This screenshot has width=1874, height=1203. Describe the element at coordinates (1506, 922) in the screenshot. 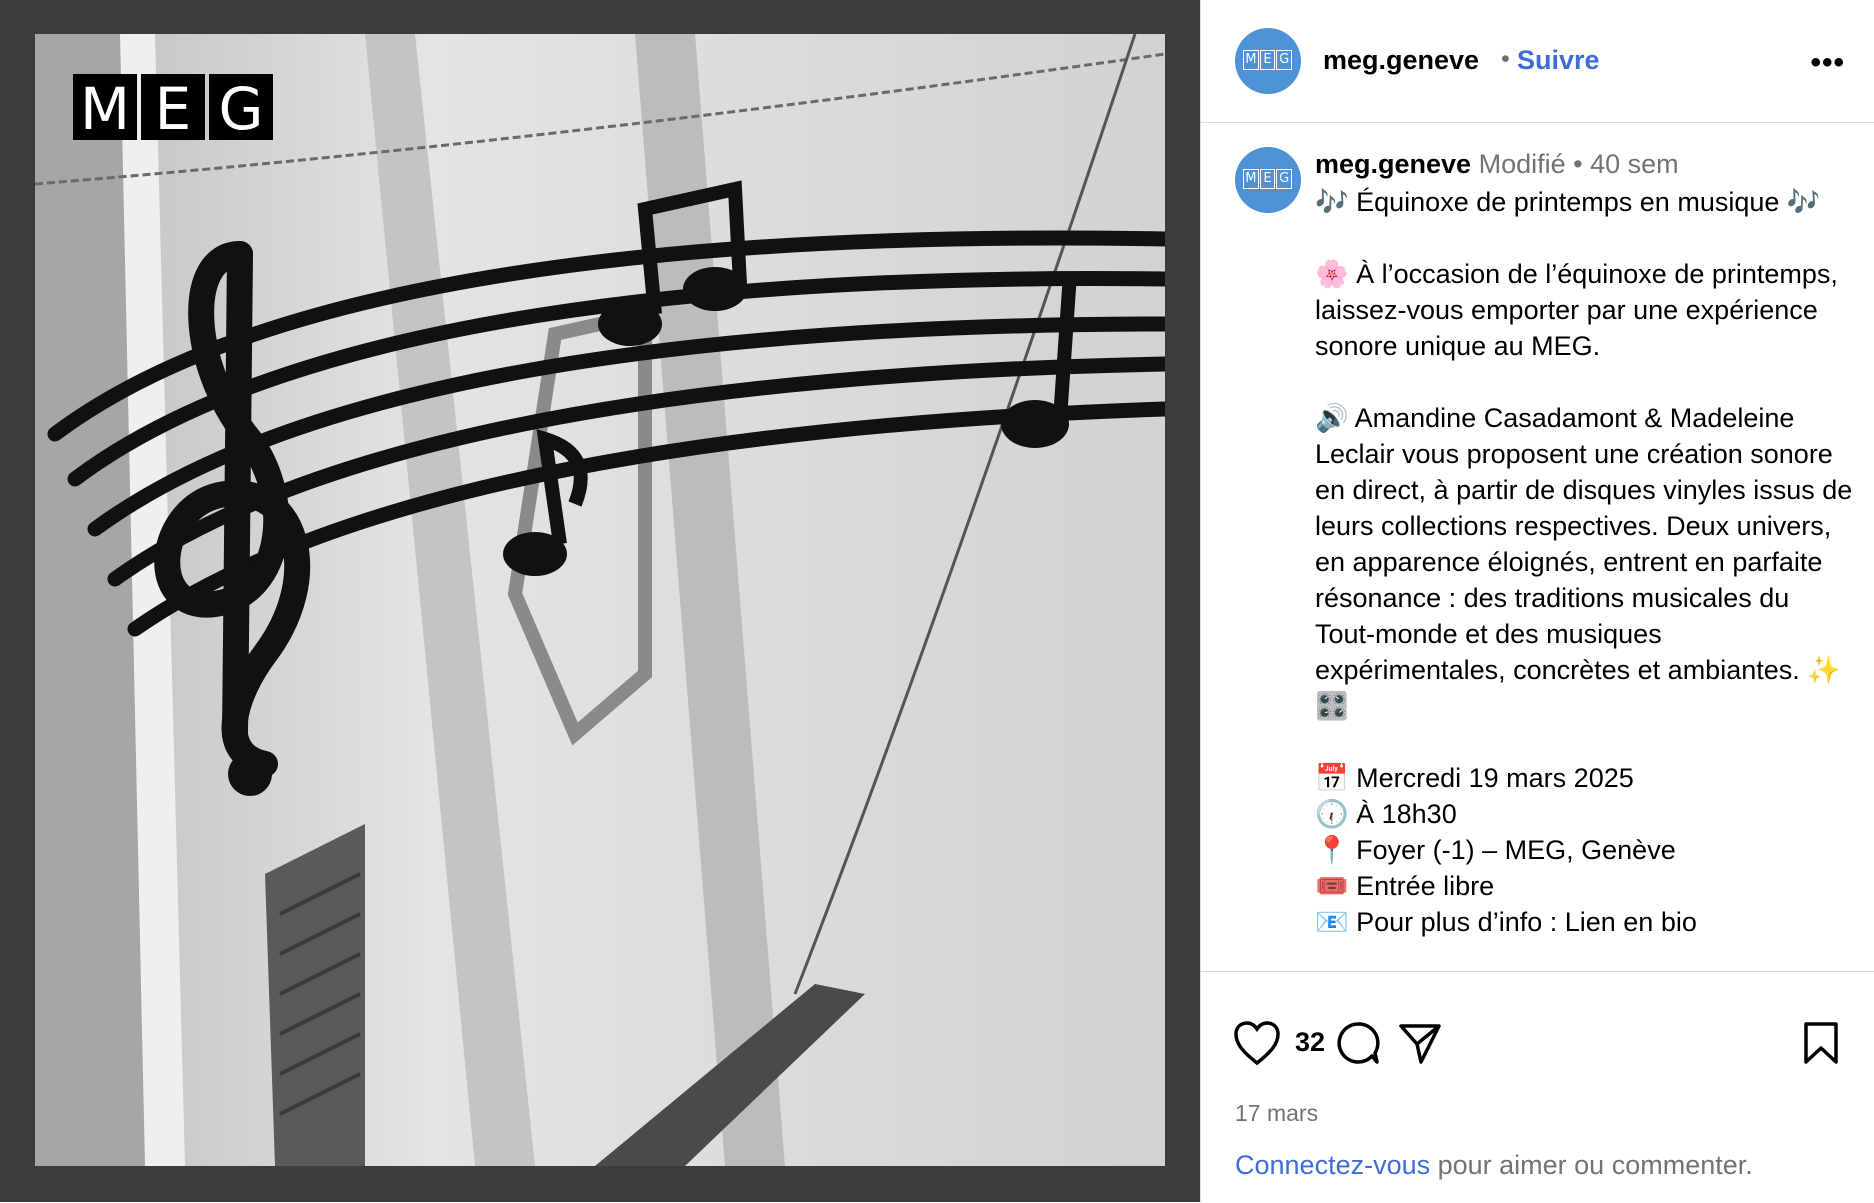

I see `event-info: 📧 Pour plus d’info : Lien en bio` at that location.